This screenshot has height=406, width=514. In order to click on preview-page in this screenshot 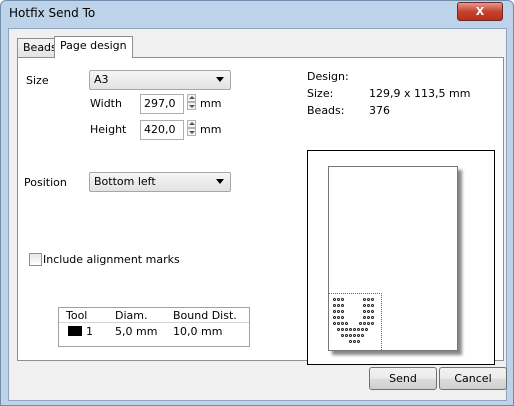, I will do `click(393, 258)`.